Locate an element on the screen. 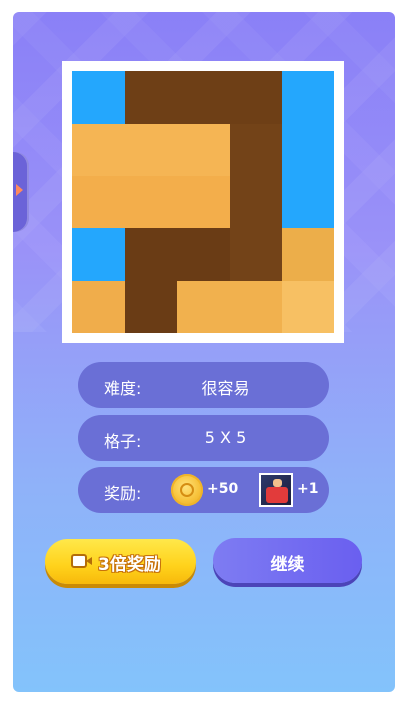  continue-label: 继续 is located at coordinates (287, 565).